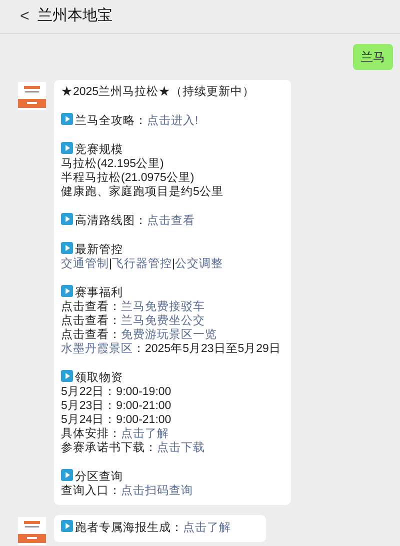 Image resolution: width=400 pixels, height=546 pixels. I want to click on link: 交通管制, so click(85, 264).